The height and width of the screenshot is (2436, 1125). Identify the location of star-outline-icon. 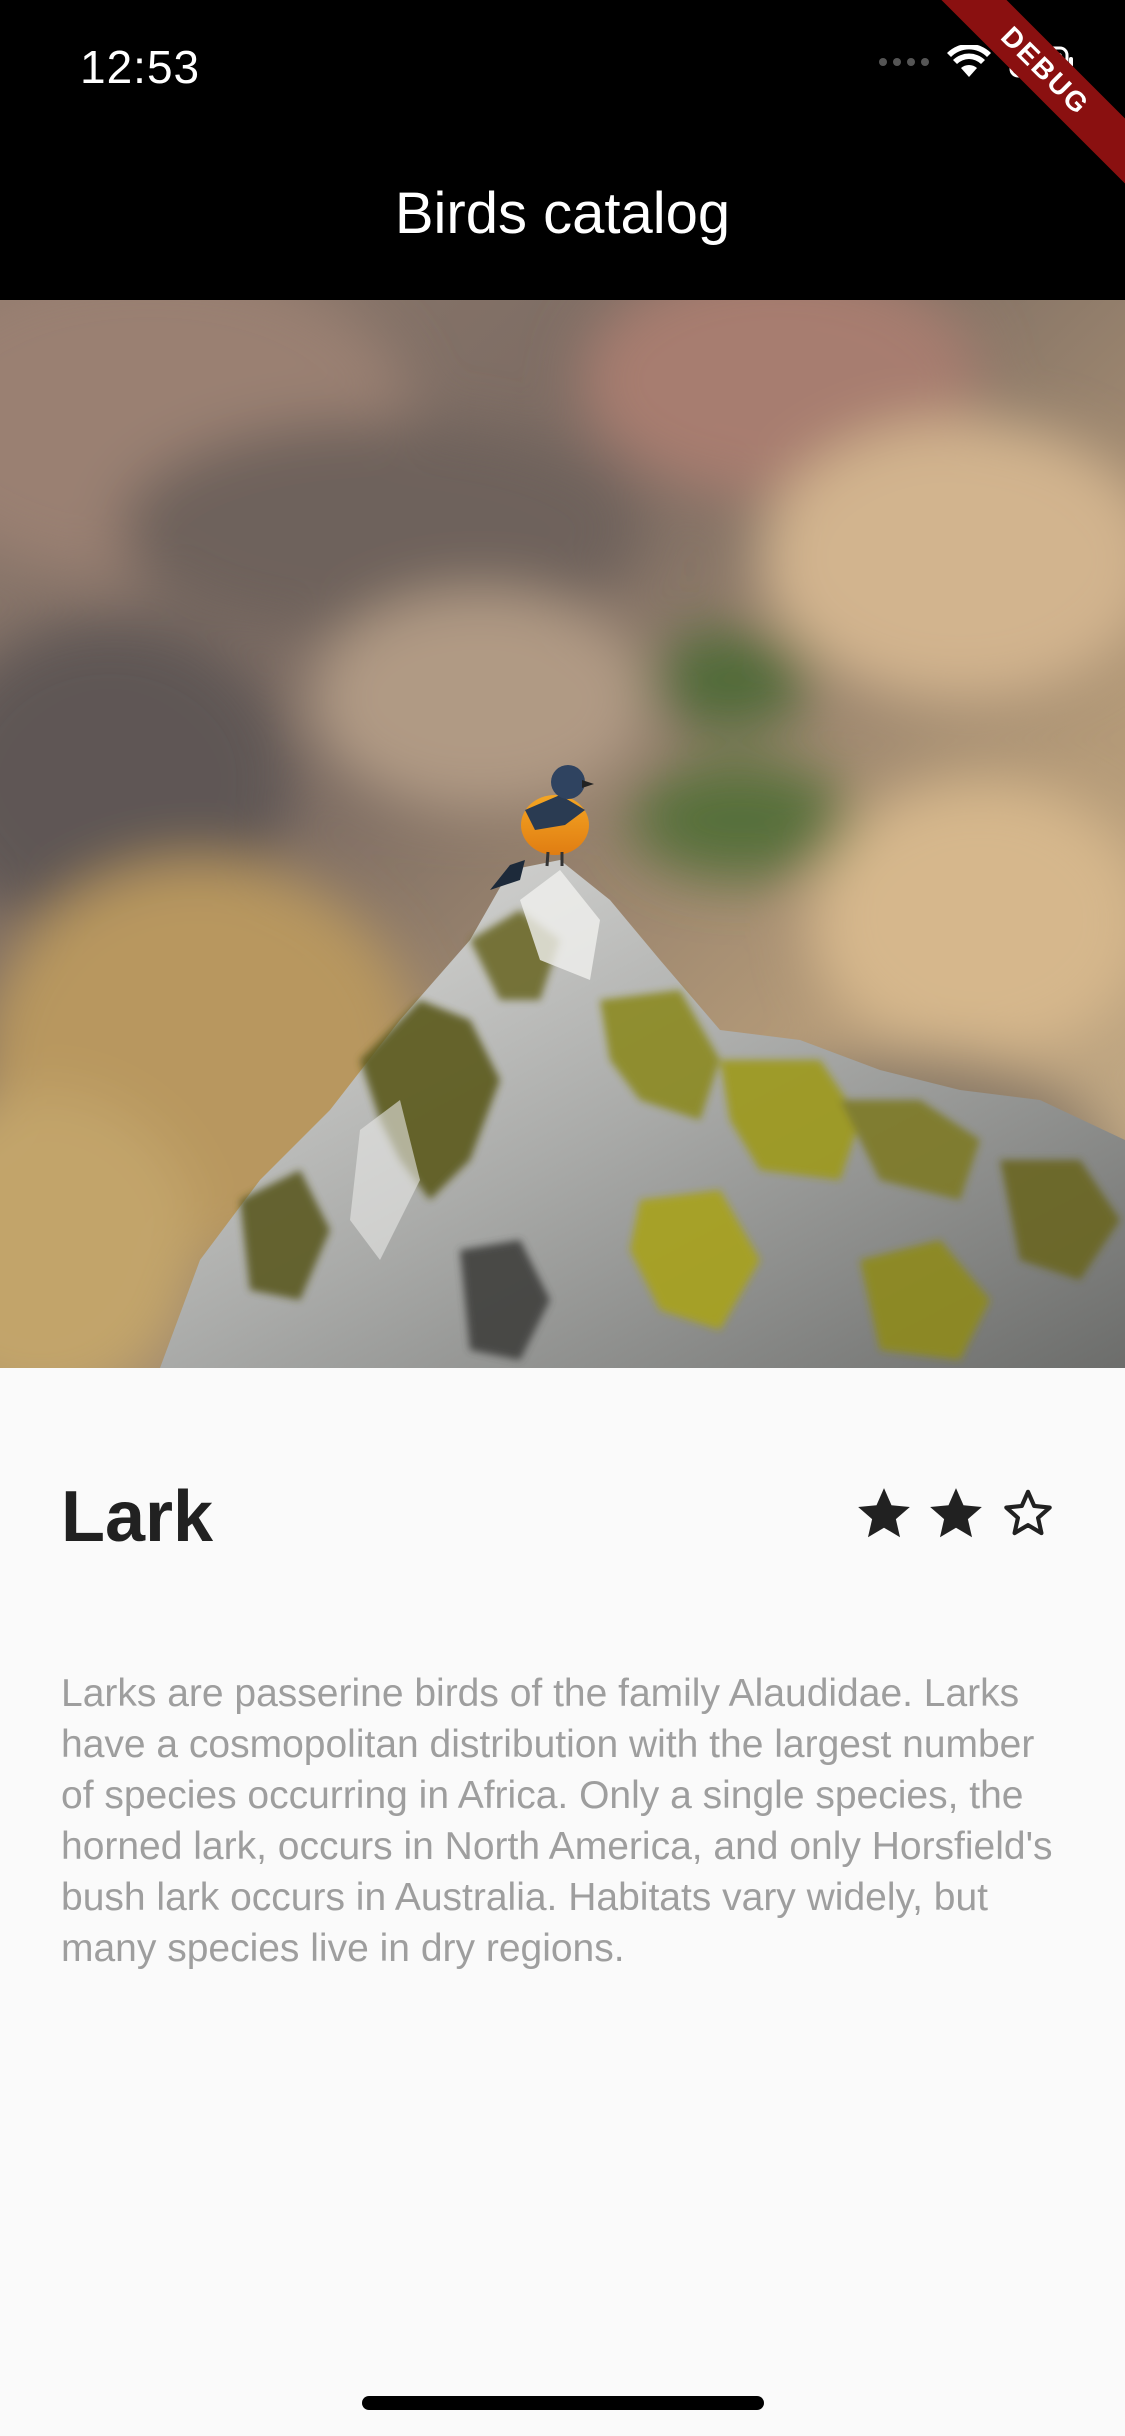
(1028, 1514).